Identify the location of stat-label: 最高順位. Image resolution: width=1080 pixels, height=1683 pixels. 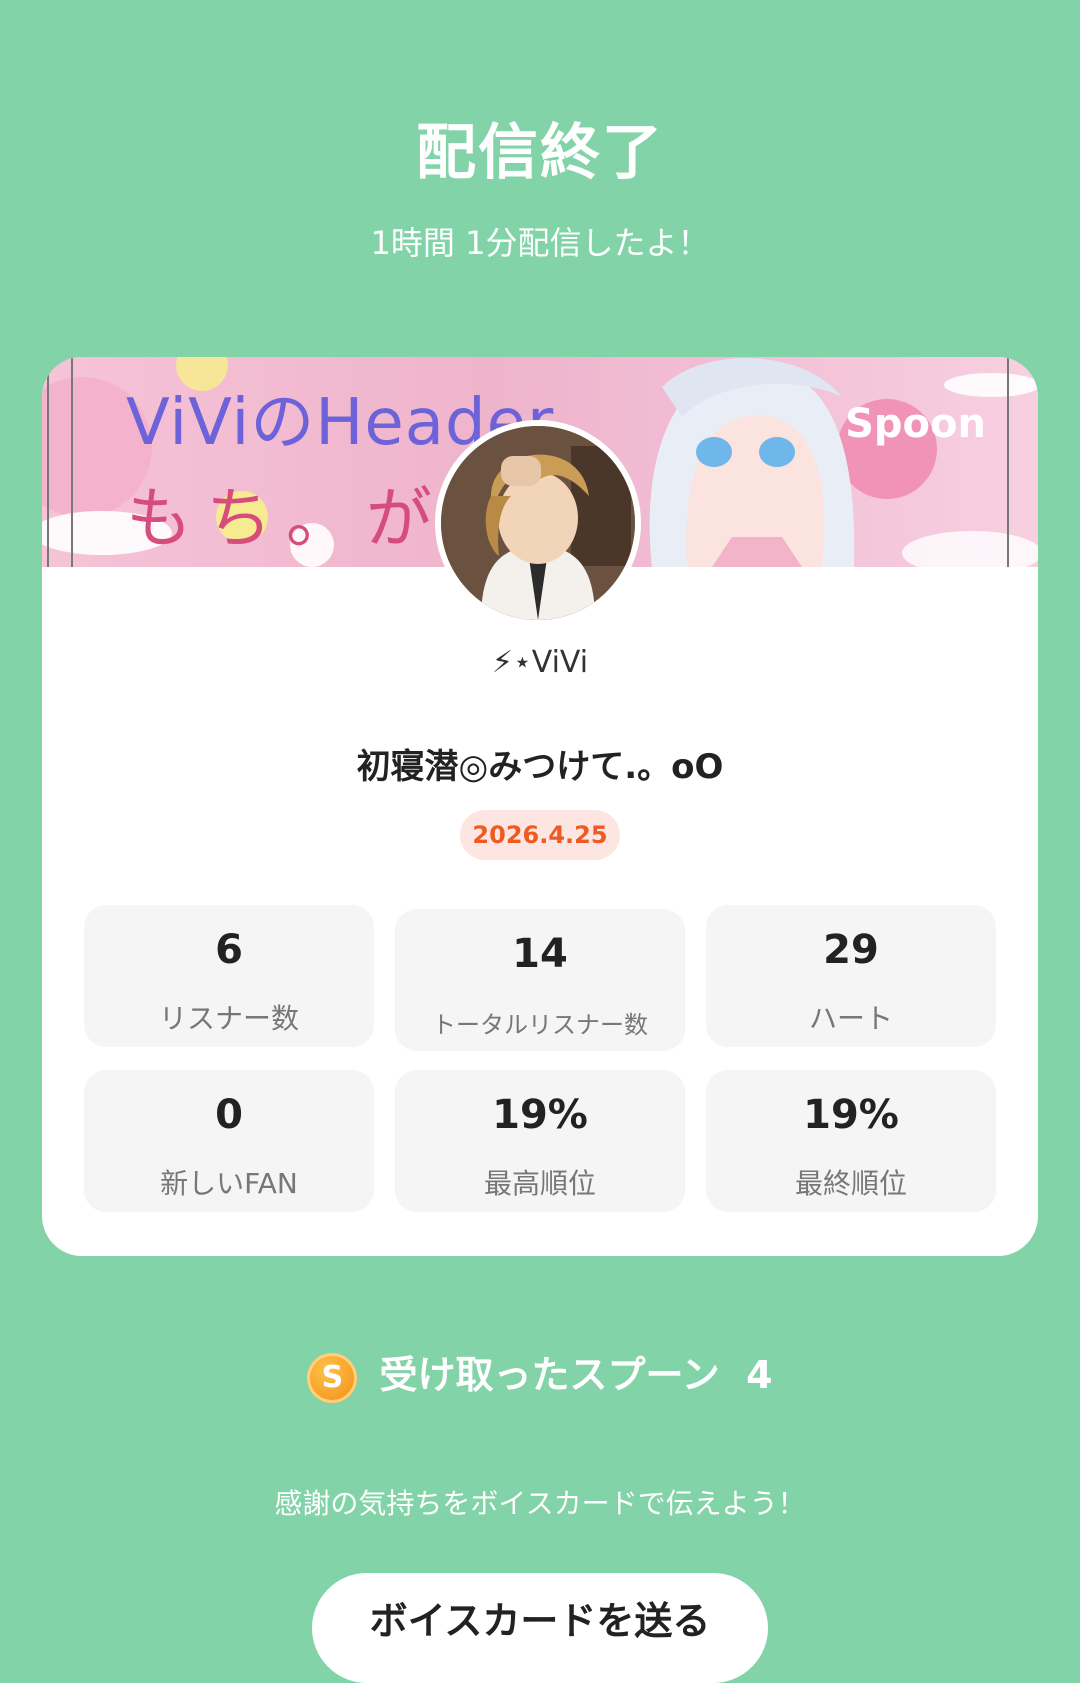
(539, 1183).